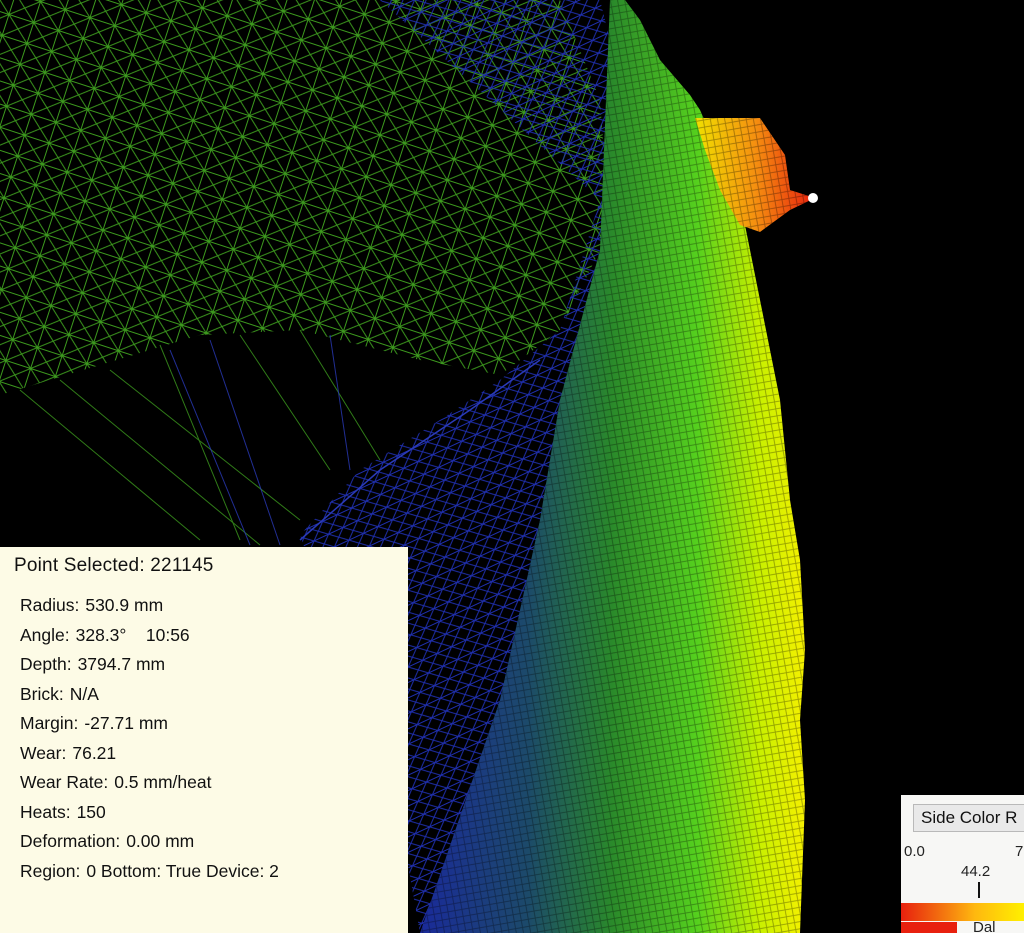 The width and height of the screenshot is (1024, 933). Describe the element at coordinates (968, 818) in the screenshot. I see `side-color-range-button: Side Color R` at that location.